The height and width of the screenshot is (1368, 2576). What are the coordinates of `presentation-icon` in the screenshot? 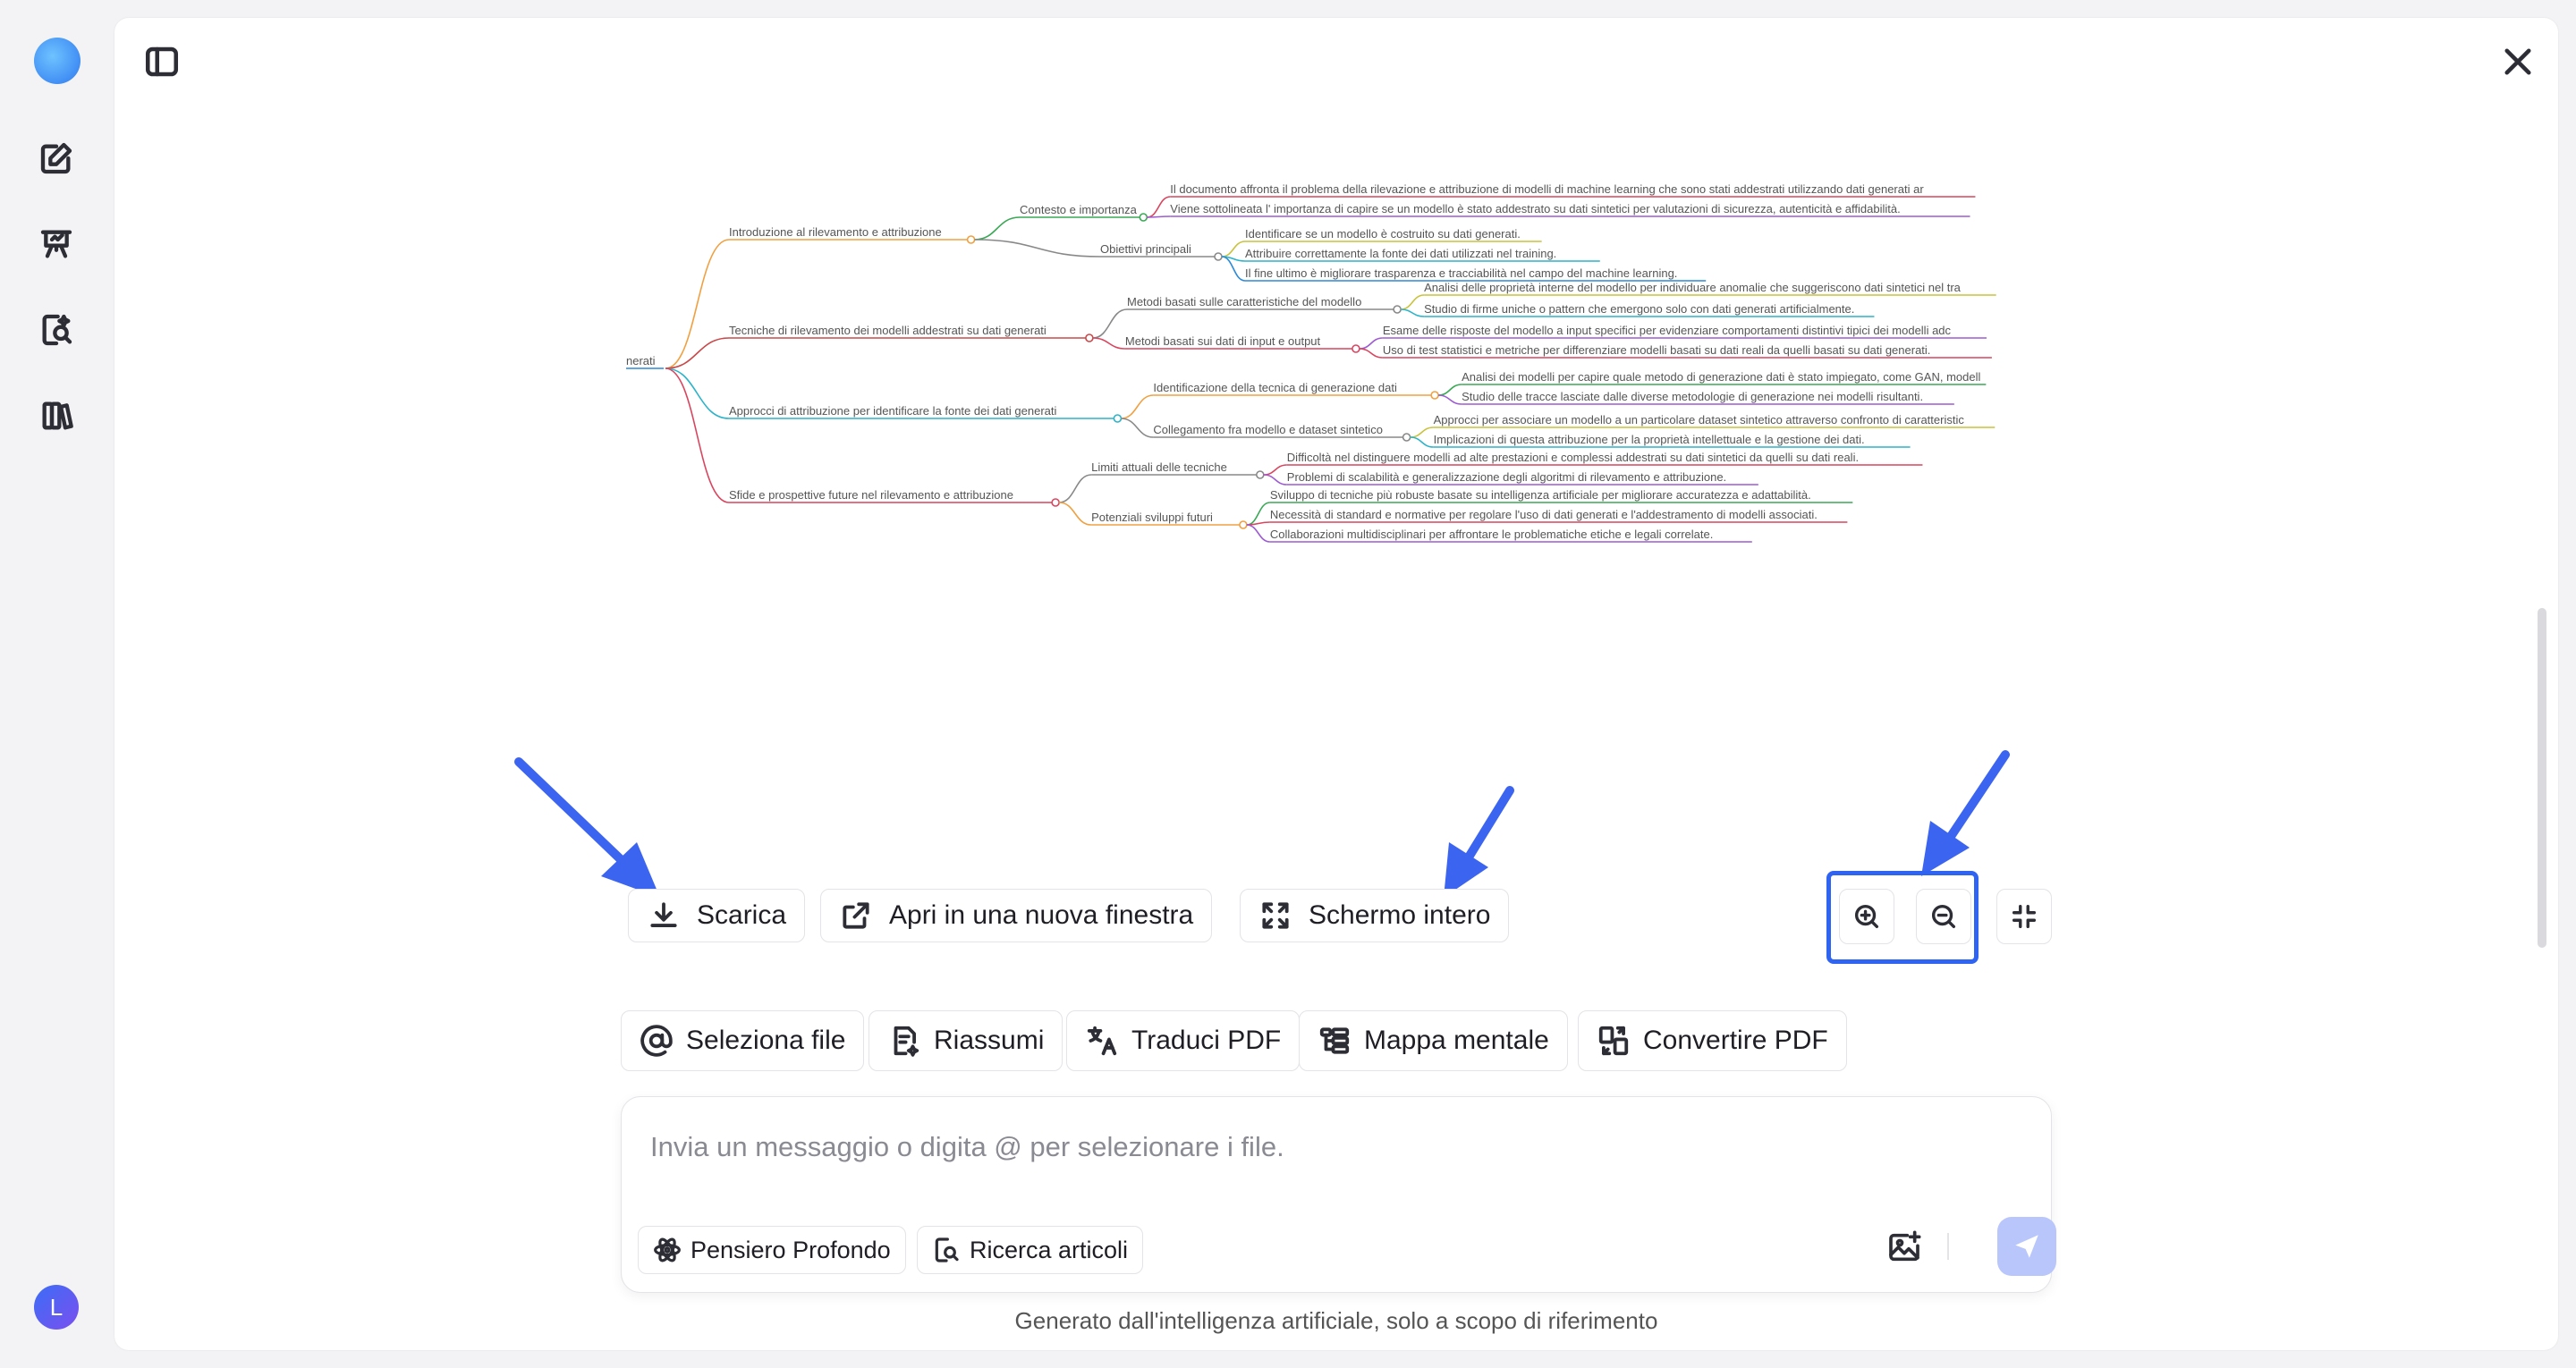 It's located at (56, 244).